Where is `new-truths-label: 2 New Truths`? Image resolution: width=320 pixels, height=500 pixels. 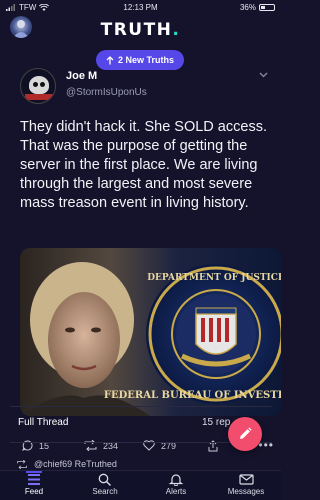
new-truths-label: 2 New Truths is located at coordinates (145, 60).